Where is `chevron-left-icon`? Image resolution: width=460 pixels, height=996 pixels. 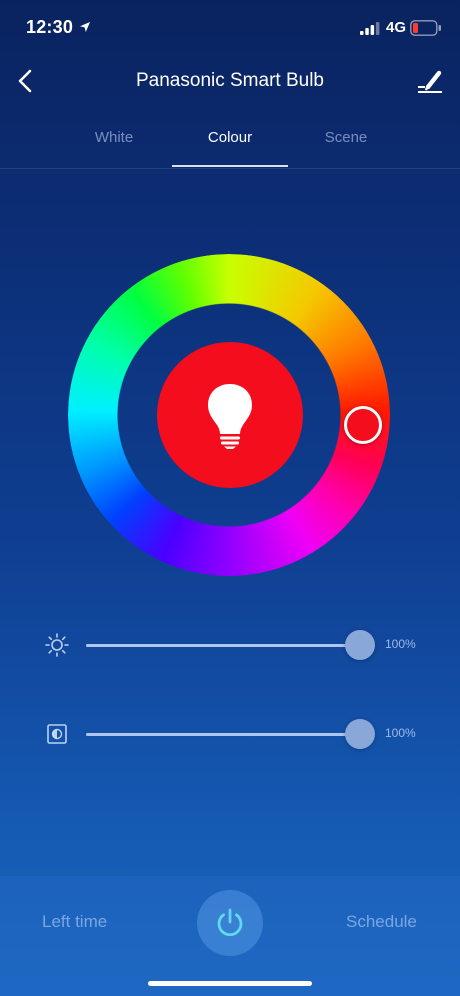 chevron-left-icon is located at coordinates (25, 81).